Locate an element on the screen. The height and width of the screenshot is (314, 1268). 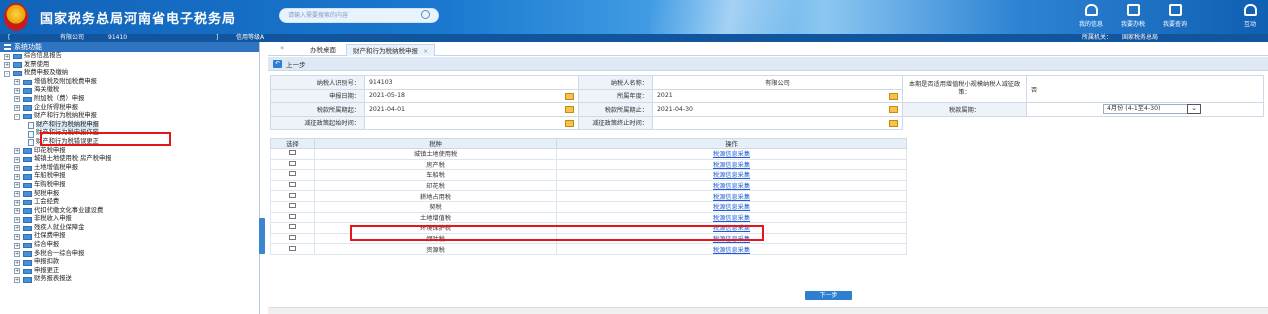
sidebar-item: - 税费申报及缴纳 is located at coordinates (129, 73).